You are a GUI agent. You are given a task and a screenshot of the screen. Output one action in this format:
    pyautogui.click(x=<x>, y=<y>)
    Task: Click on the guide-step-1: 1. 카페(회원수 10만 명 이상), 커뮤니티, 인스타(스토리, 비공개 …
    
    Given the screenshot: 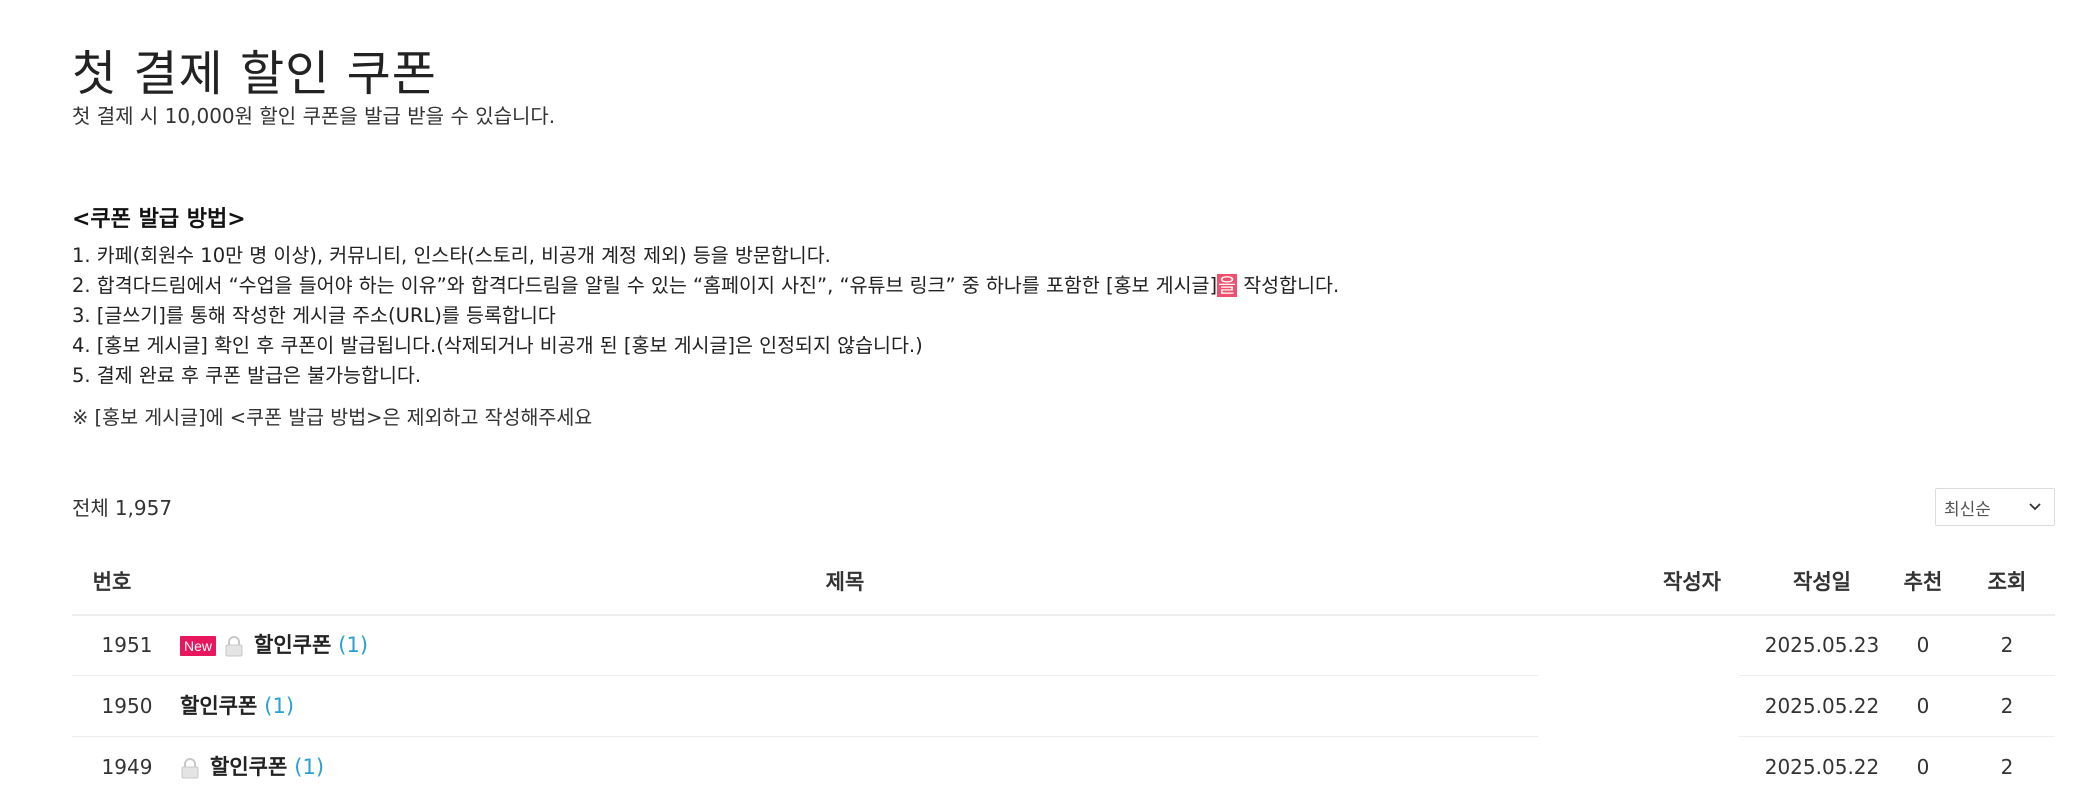 What is the action you would take?
    pyautogui.click(x=451, y=255)
    